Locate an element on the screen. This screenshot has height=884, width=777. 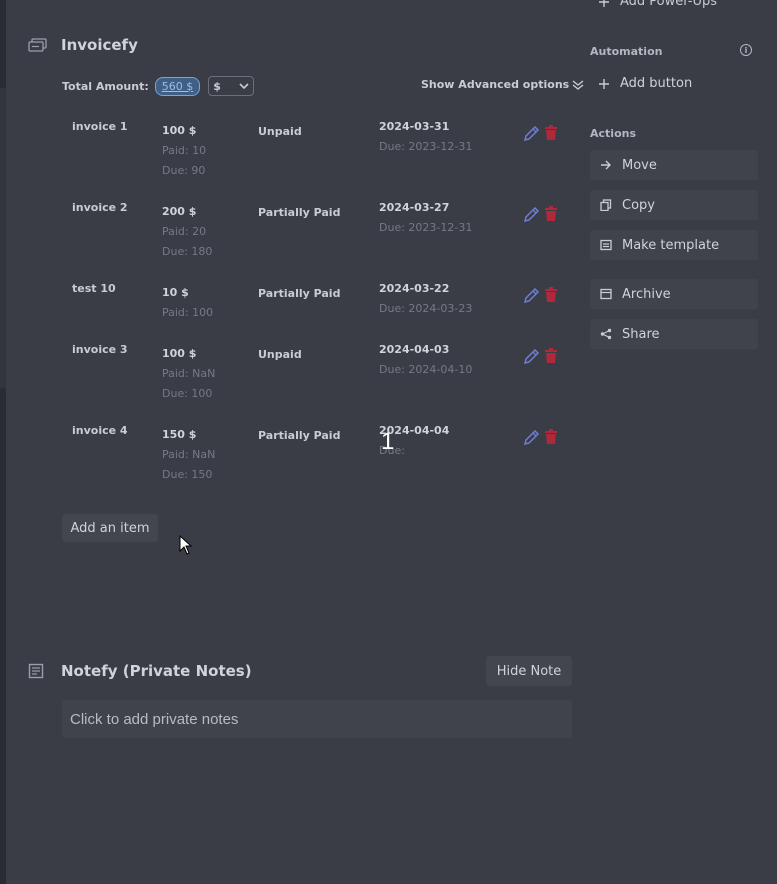
invoice-date-cell: 2024-03-22 Due: 2024-03-23 is located at coordinates (425, 298).